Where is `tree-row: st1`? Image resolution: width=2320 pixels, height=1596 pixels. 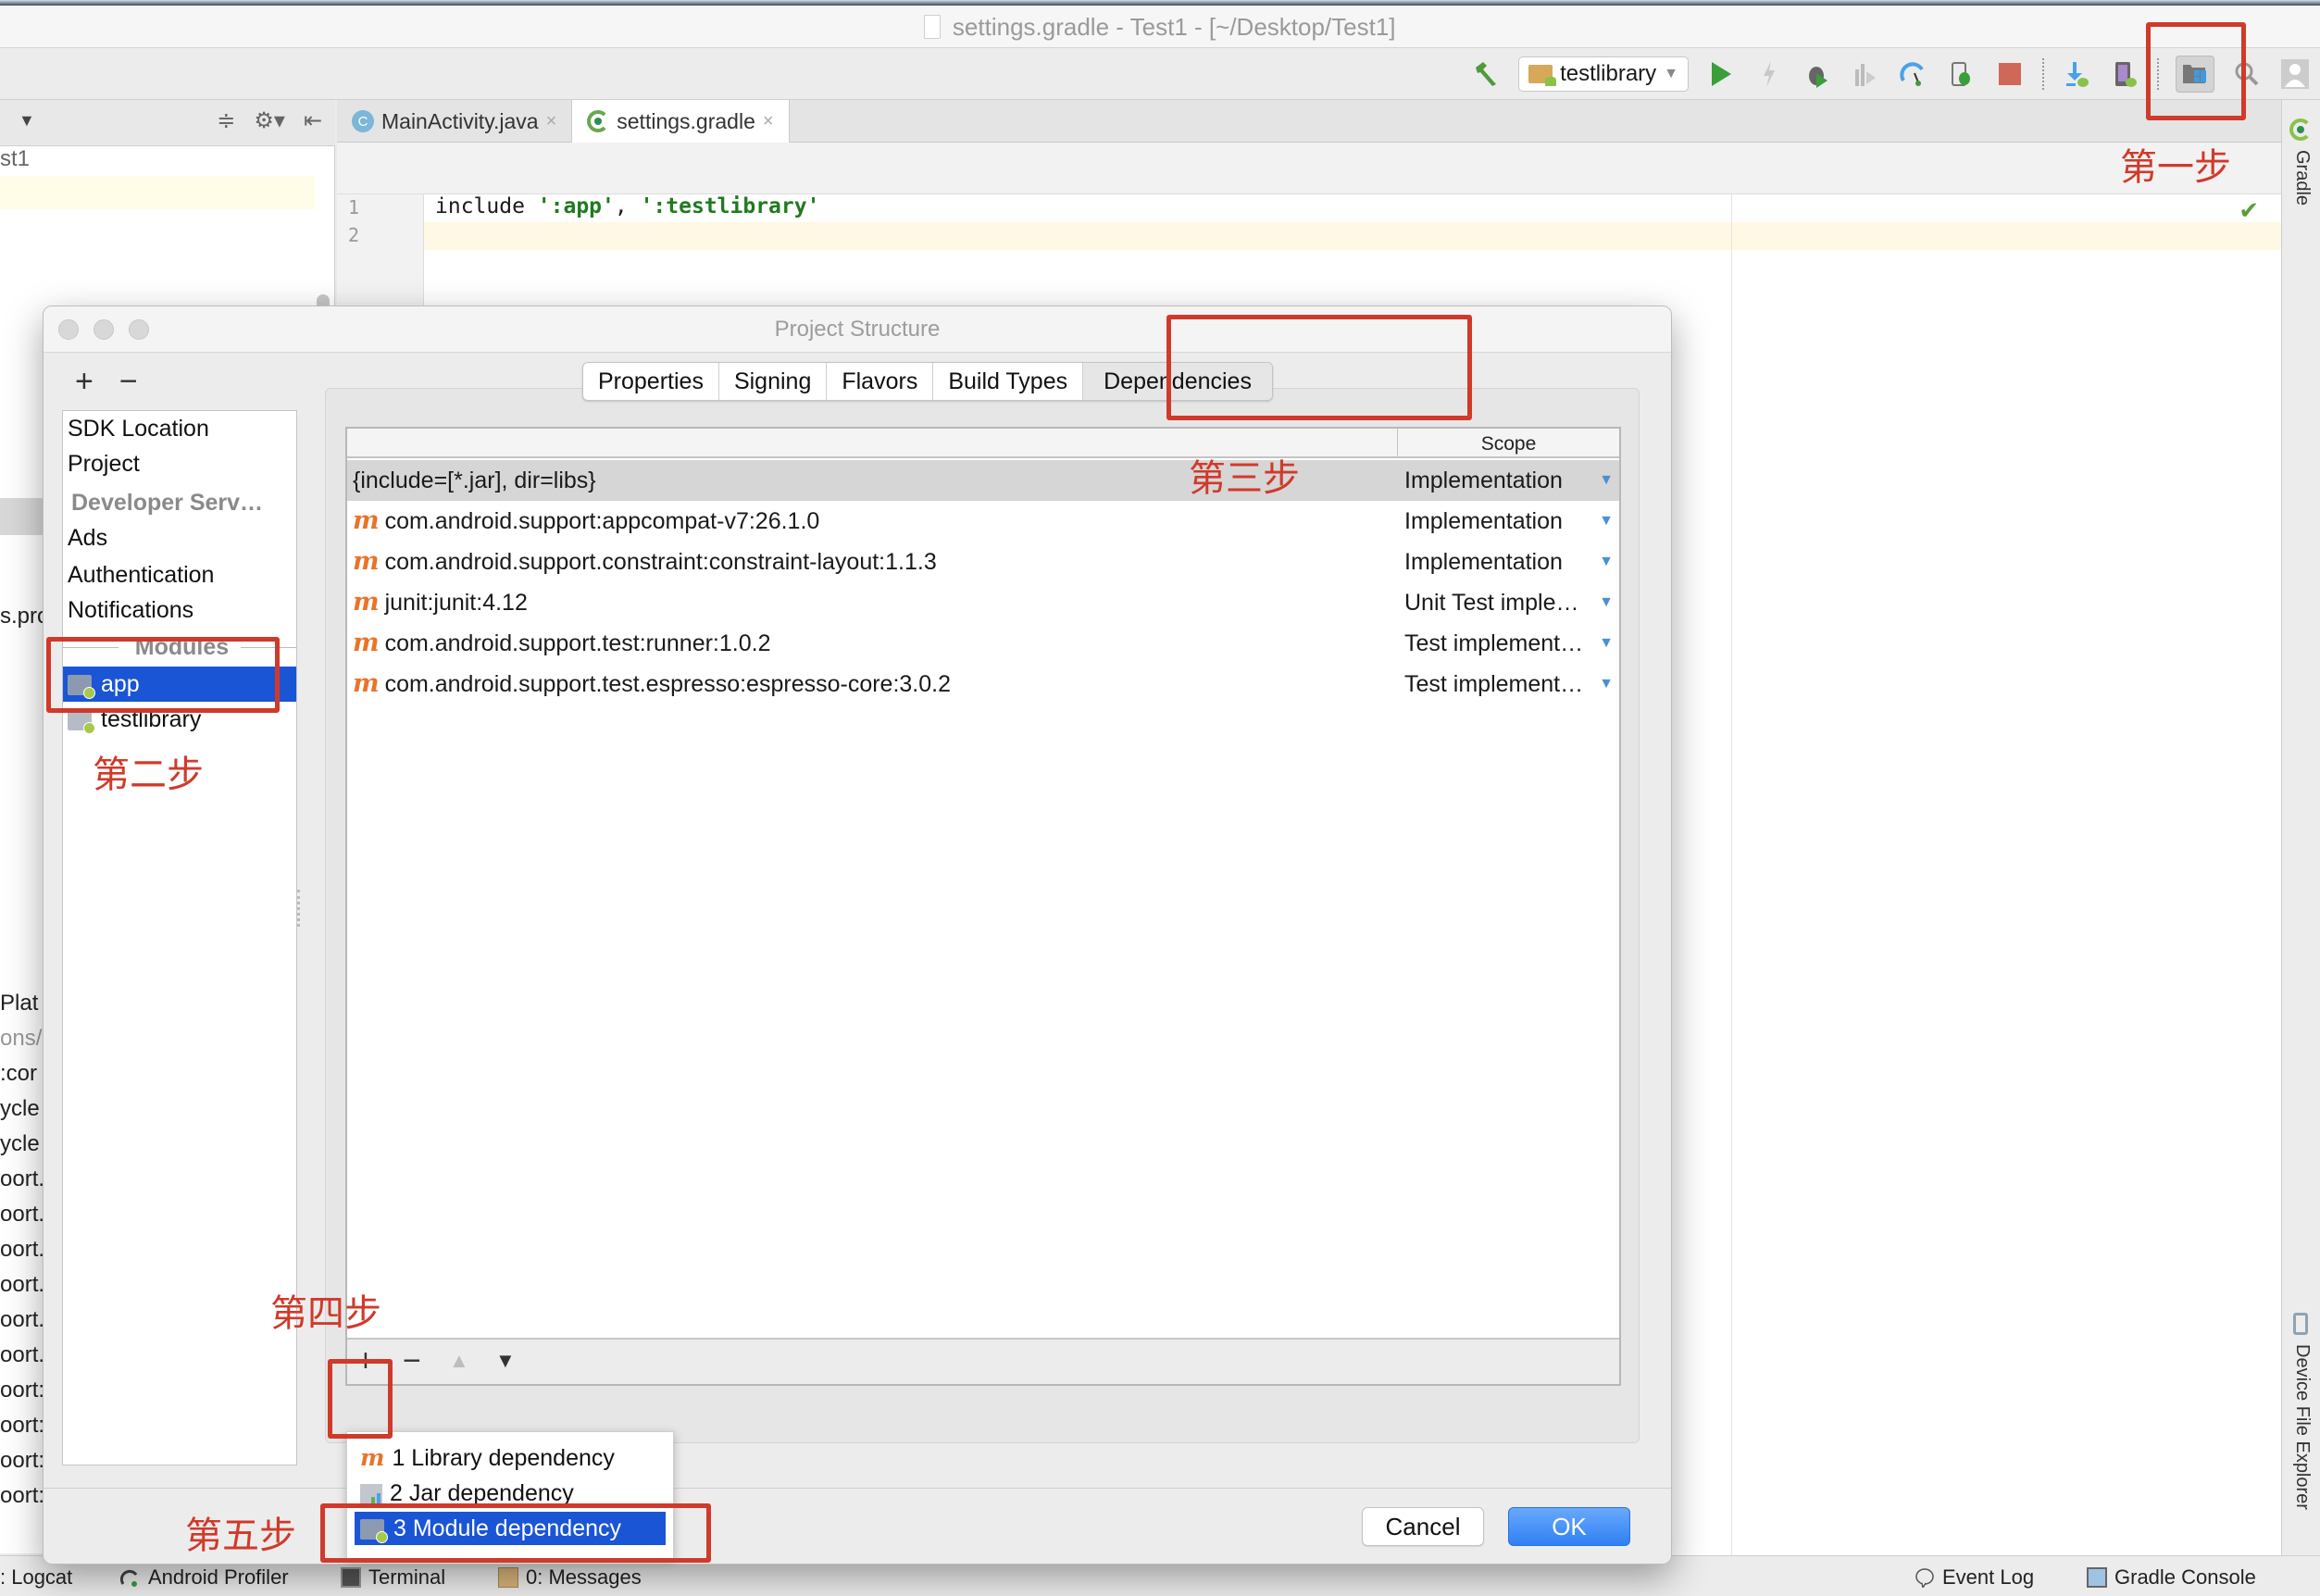 tree-row: st1 is located at coordinates (15, 159).